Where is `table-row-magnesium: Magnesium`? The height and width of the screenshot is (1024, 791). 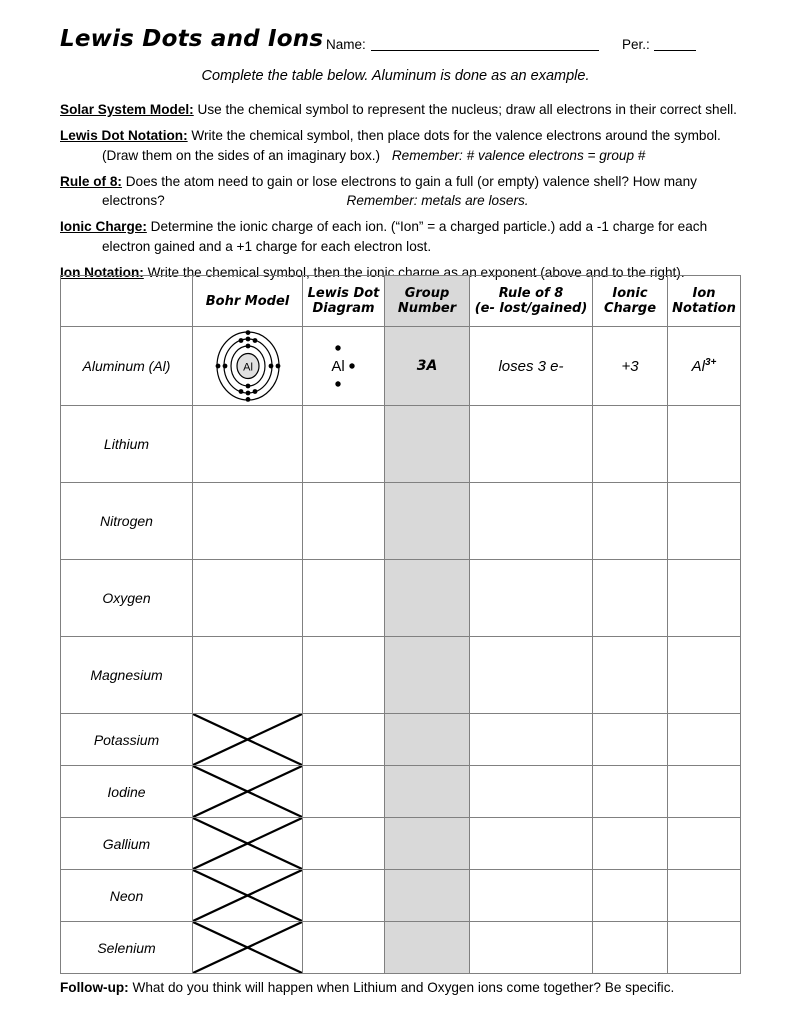 table-row-magnesium: Magnesium is located at coordinates (400, 675).